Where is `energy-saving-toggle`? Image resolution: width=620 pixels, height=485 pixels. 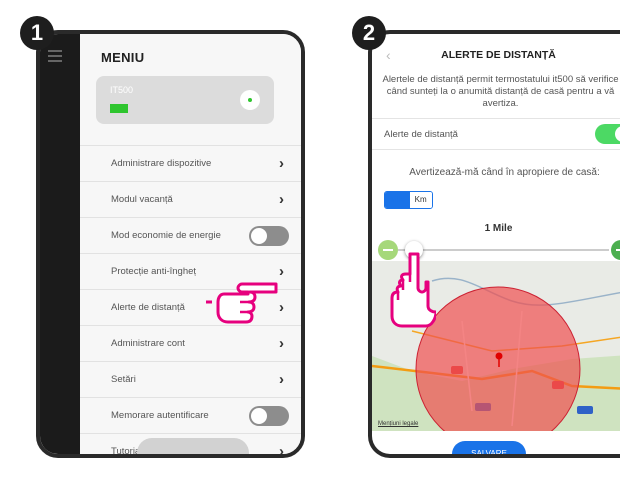
energy-saving-toggle is located at coordinates (269, 236).